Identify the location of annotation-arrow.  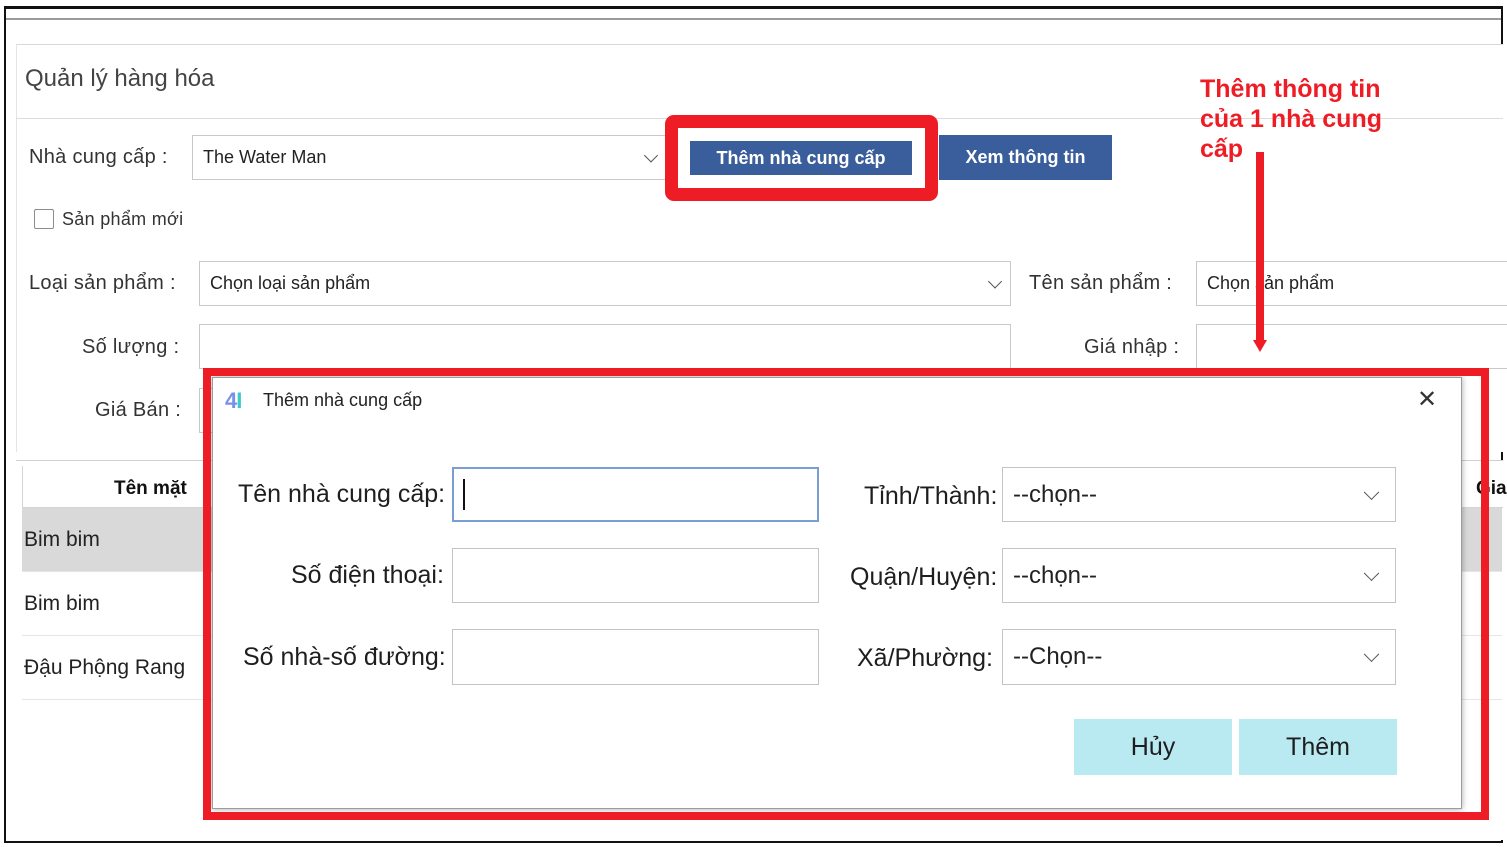
(1260, 247).